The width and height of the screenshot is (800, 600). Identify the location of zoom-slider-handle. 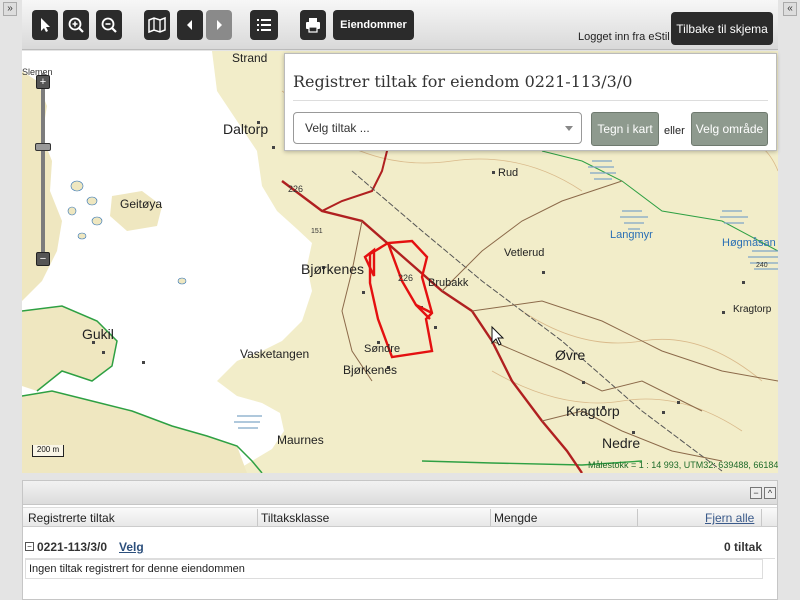
(43, 147).